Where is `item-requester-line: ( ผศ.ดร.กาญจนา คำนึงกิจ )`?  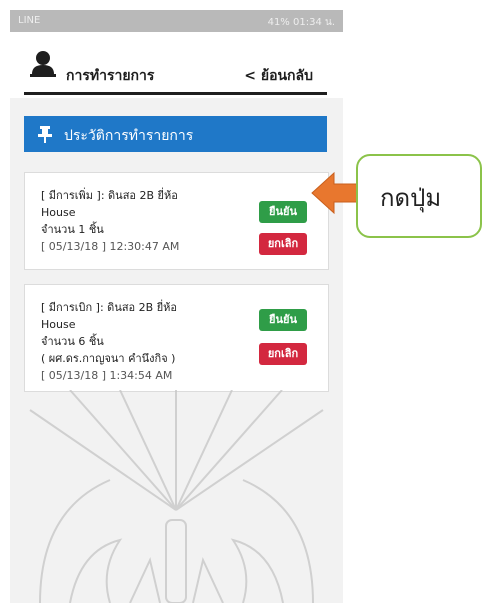 item-requester-line: ( ผศ.ดร.กาญจนา คำนึงกิจ ) is located at coordinates (108, 358).